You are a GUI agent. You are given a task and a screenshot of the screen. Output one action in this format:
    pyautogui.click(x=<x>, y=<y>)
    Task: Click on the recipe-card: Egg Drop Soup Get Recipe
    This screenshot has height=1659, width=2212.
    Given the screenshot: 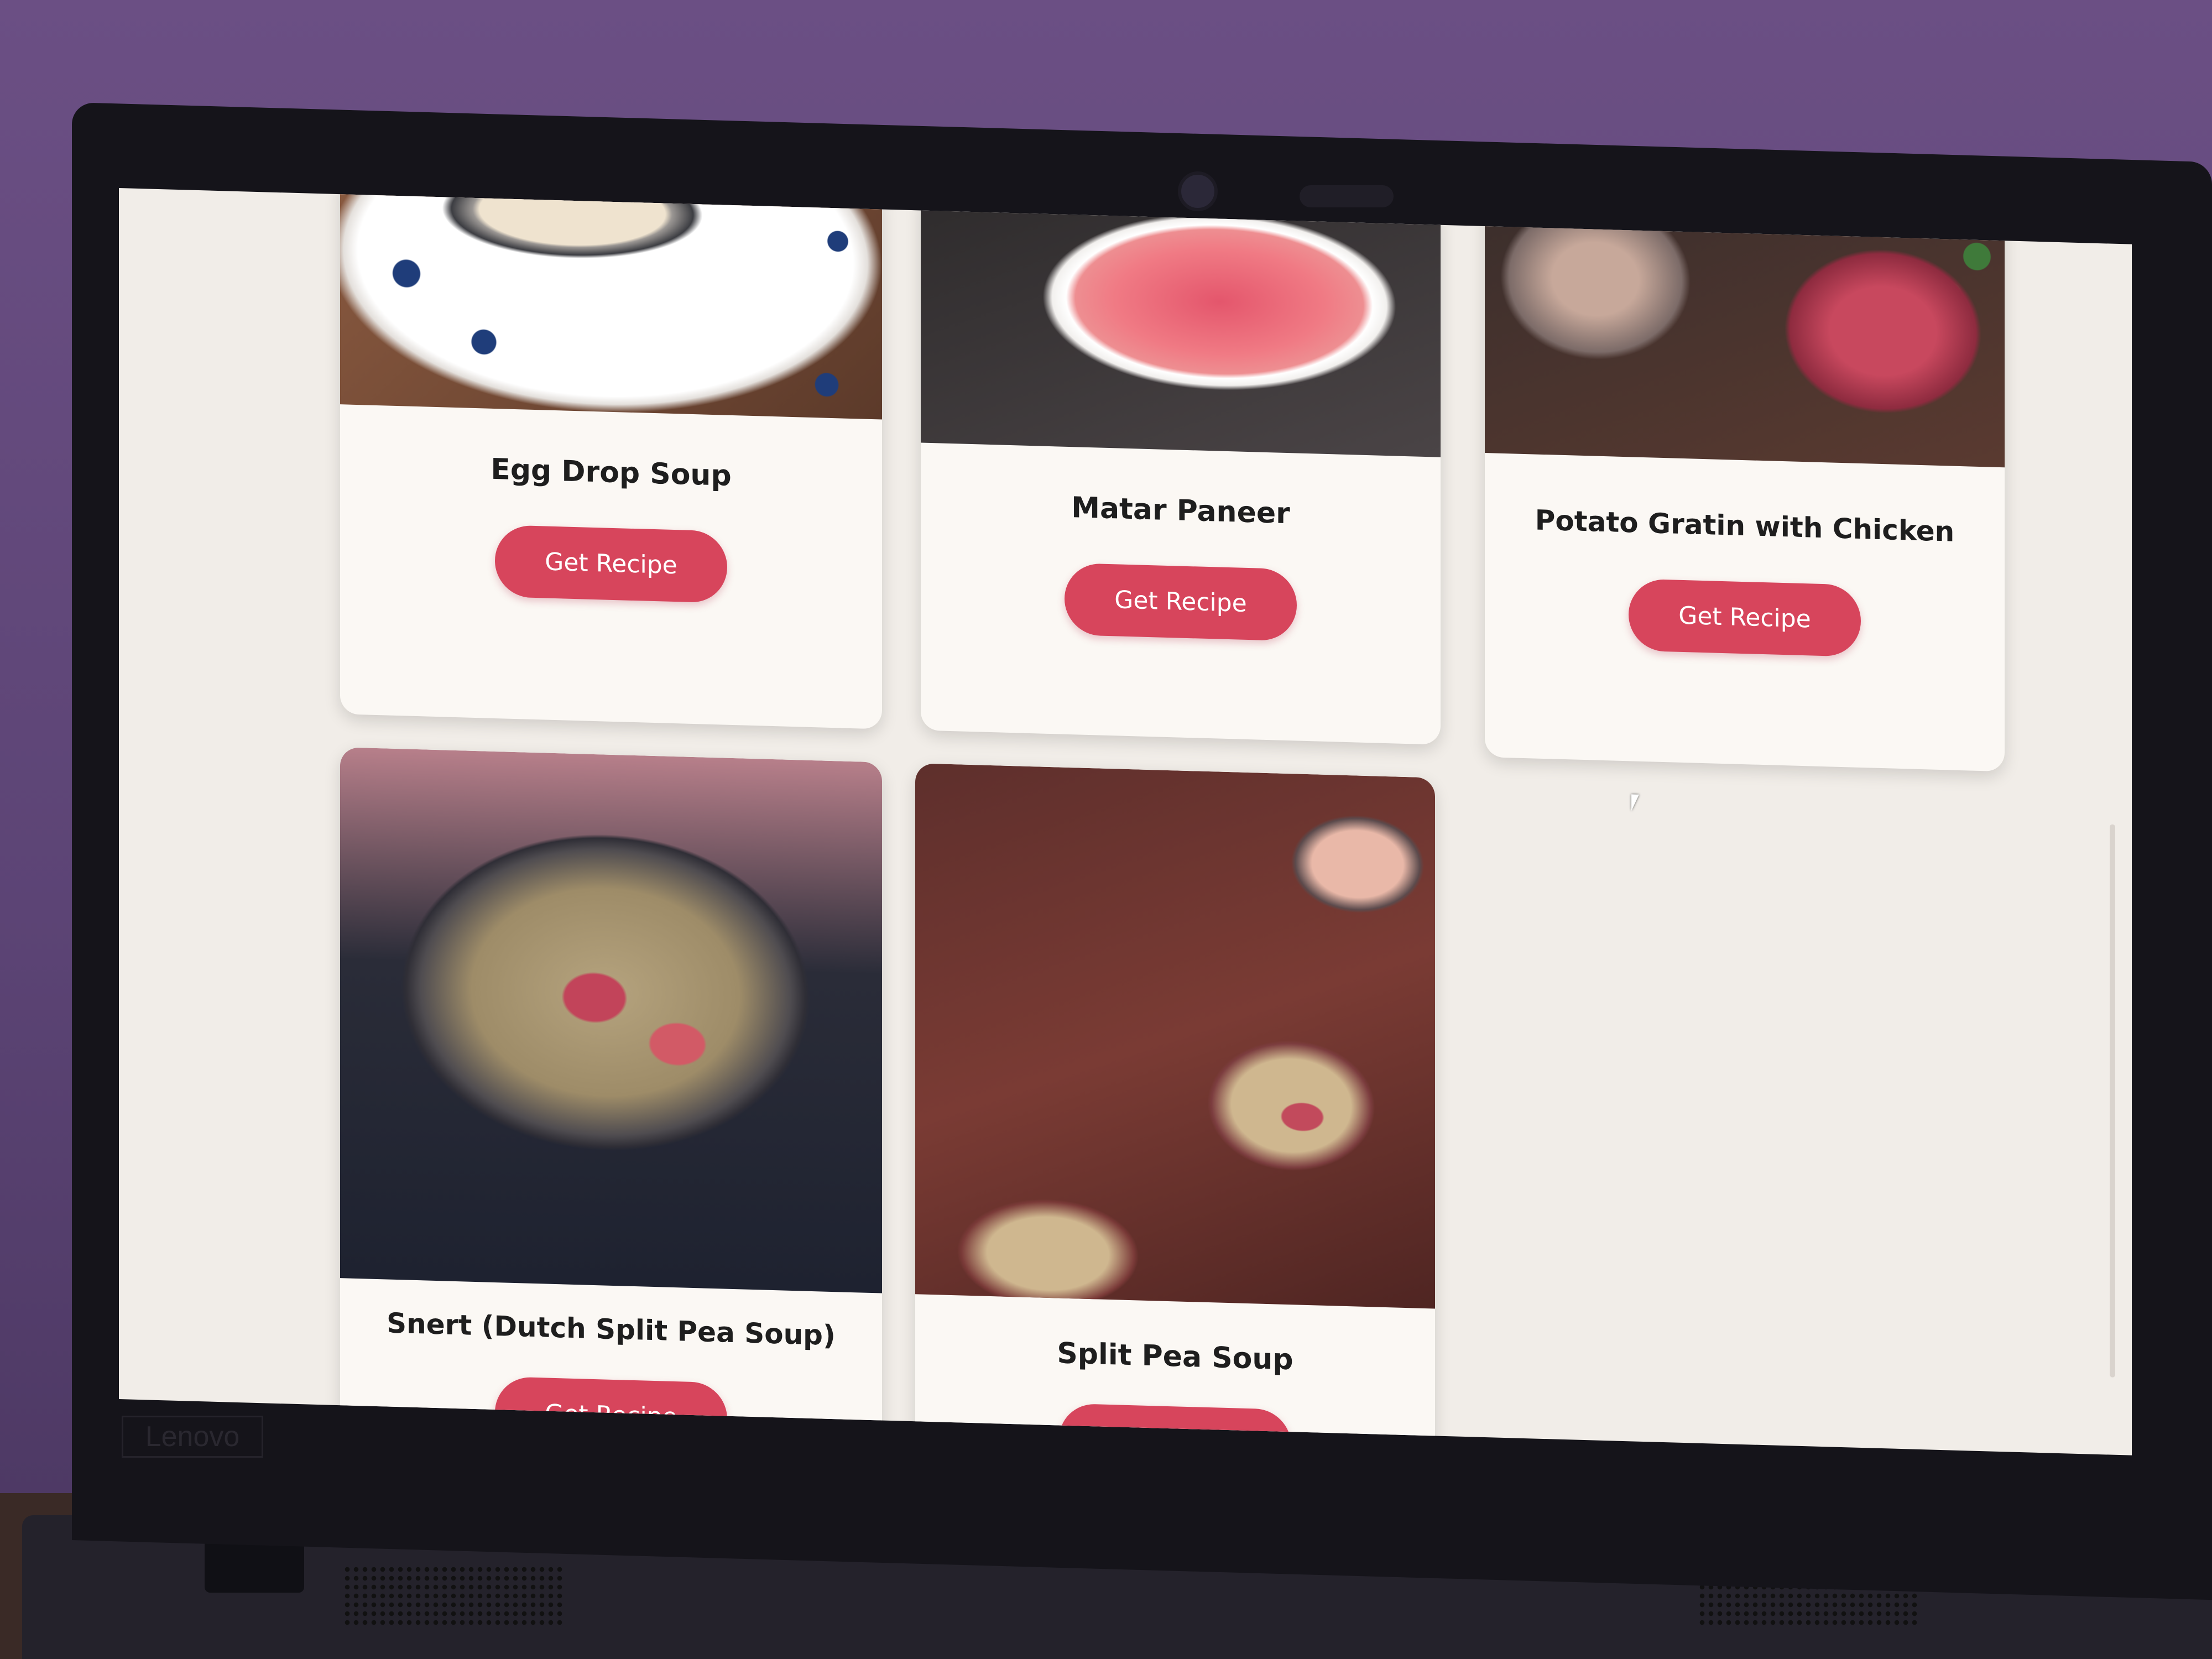 What is the action you would take?
    pyautogui.click(x=611, y=459)
    